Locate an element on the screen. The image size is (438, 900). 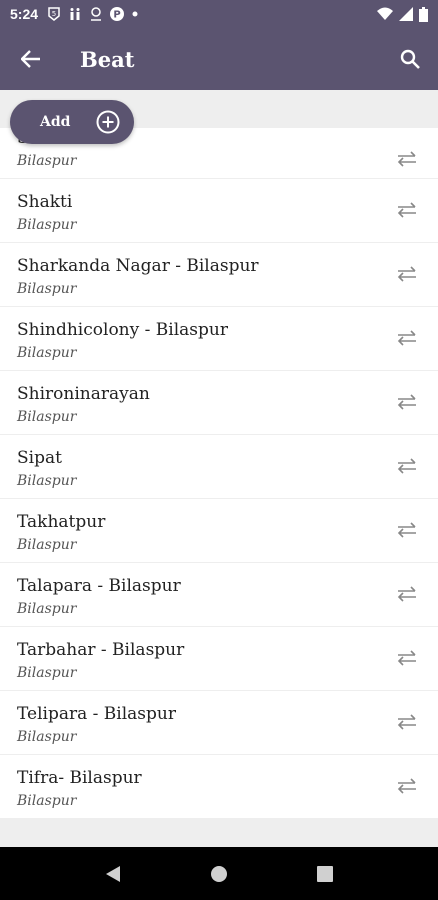
arrow-back-icon is located at coordinates (30, 59).